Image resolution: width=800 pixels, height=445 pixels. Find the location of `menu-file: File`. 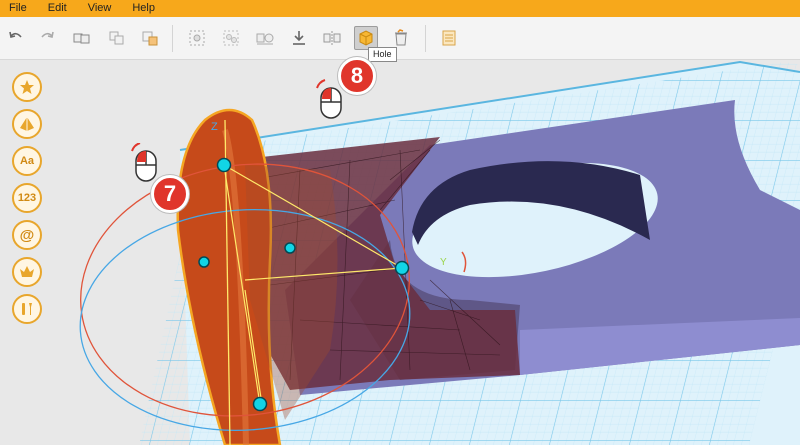

menu-file: File is located at coordinates (18, 8).